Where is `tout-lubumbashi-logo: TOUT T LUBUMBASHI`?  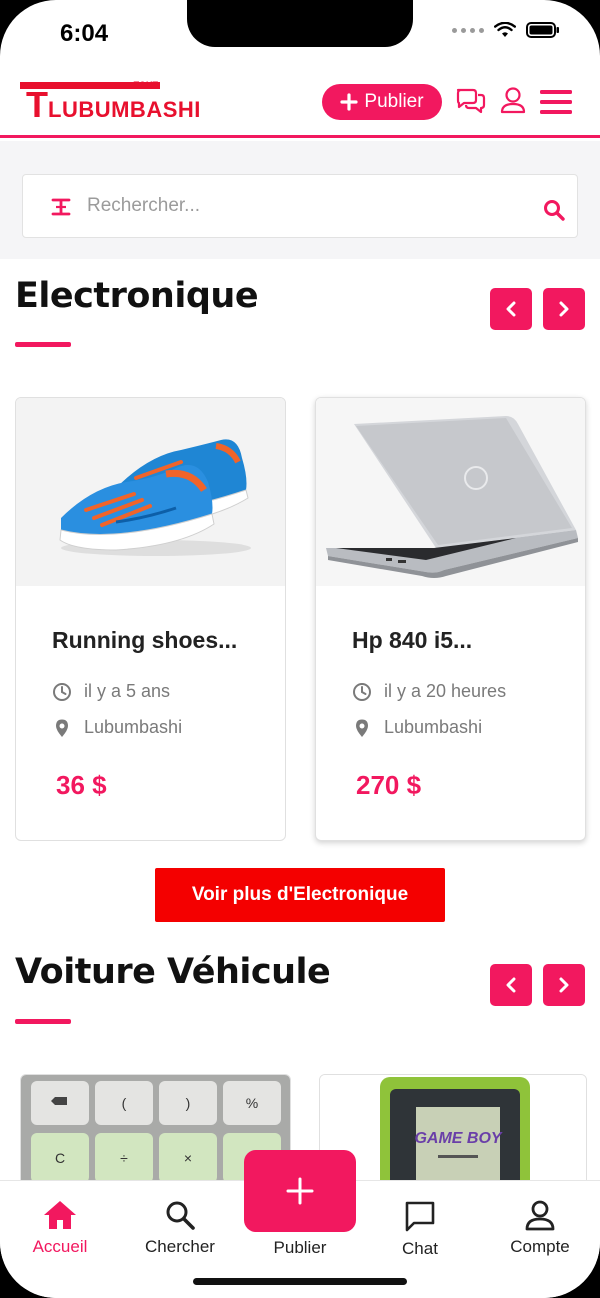
tout-lubumbashi-logo: TOUT T LUBUMBASHI is located at coordinates (110, 102).